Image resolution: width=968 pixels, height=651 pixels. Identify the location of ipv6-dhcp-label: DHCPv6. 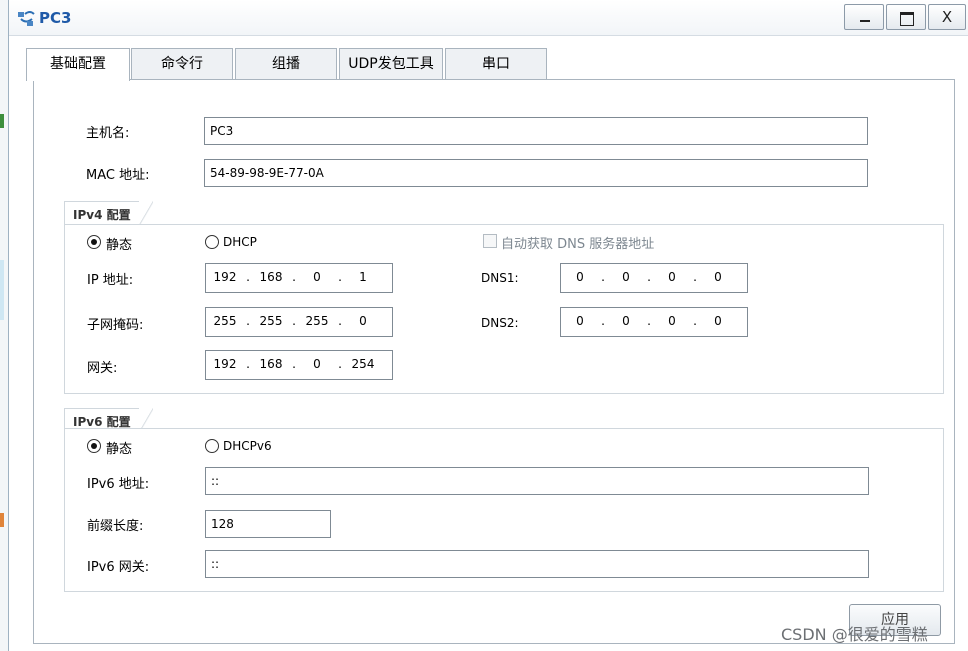
(247, 446).